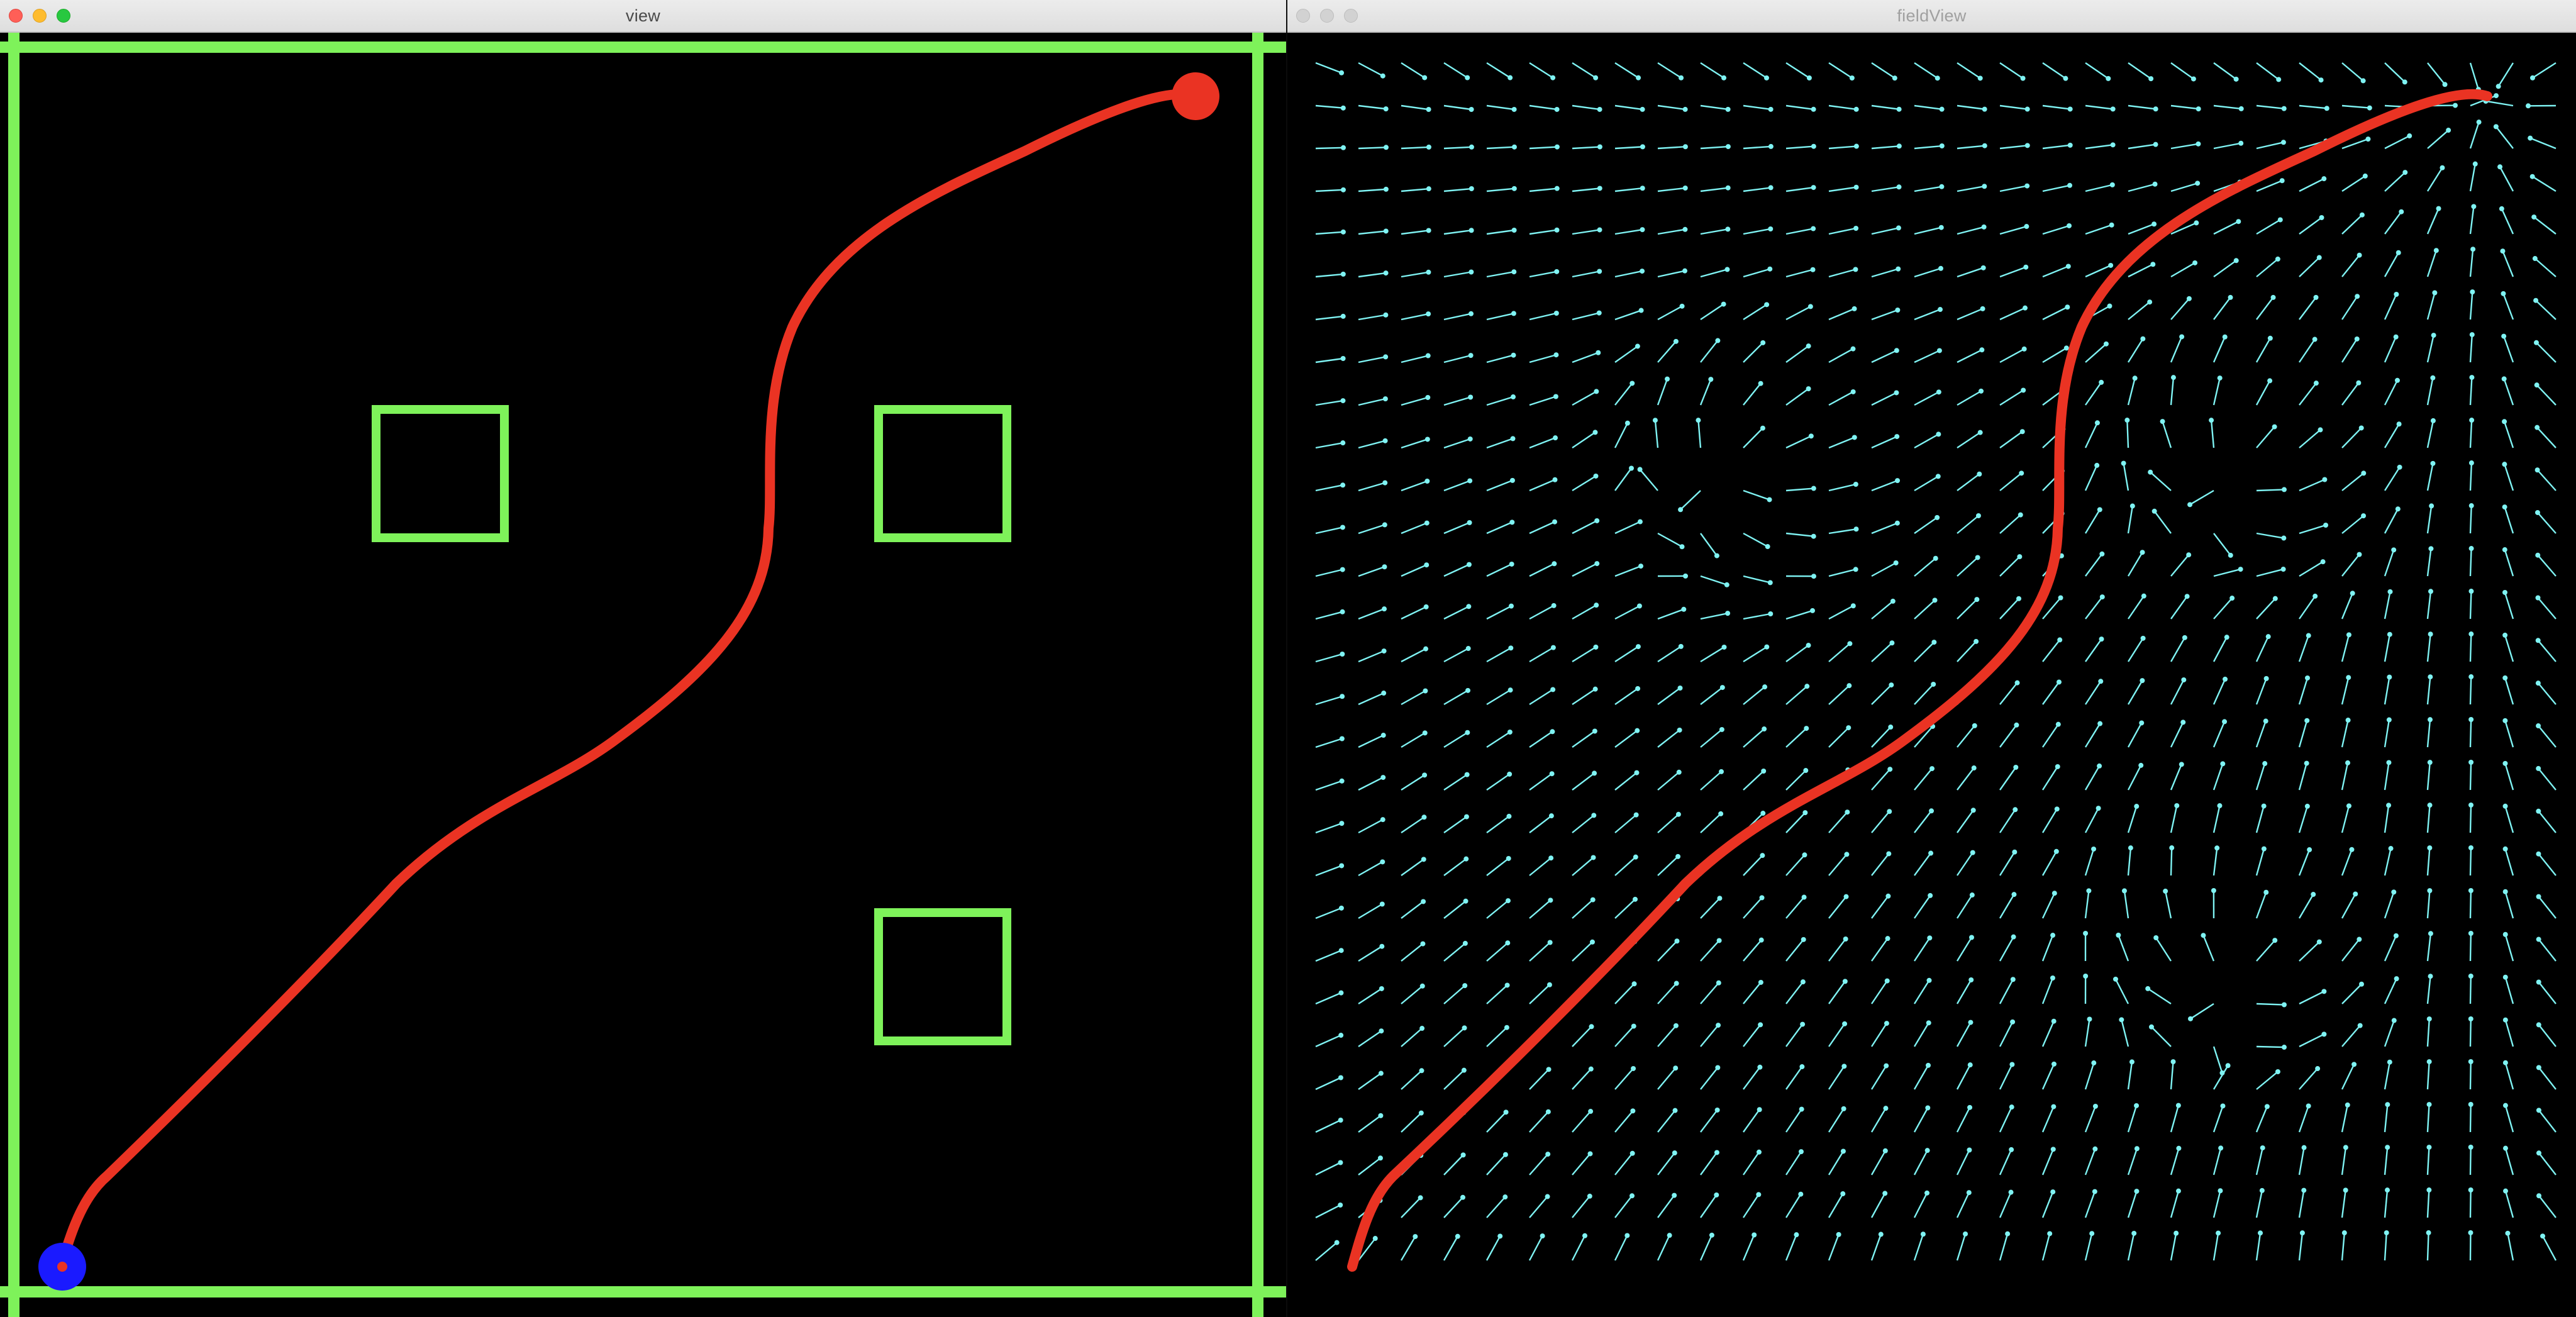  Describe the element at coordinates (643, 16) in the screenshot. I see `view-titlebar: view` at that location.